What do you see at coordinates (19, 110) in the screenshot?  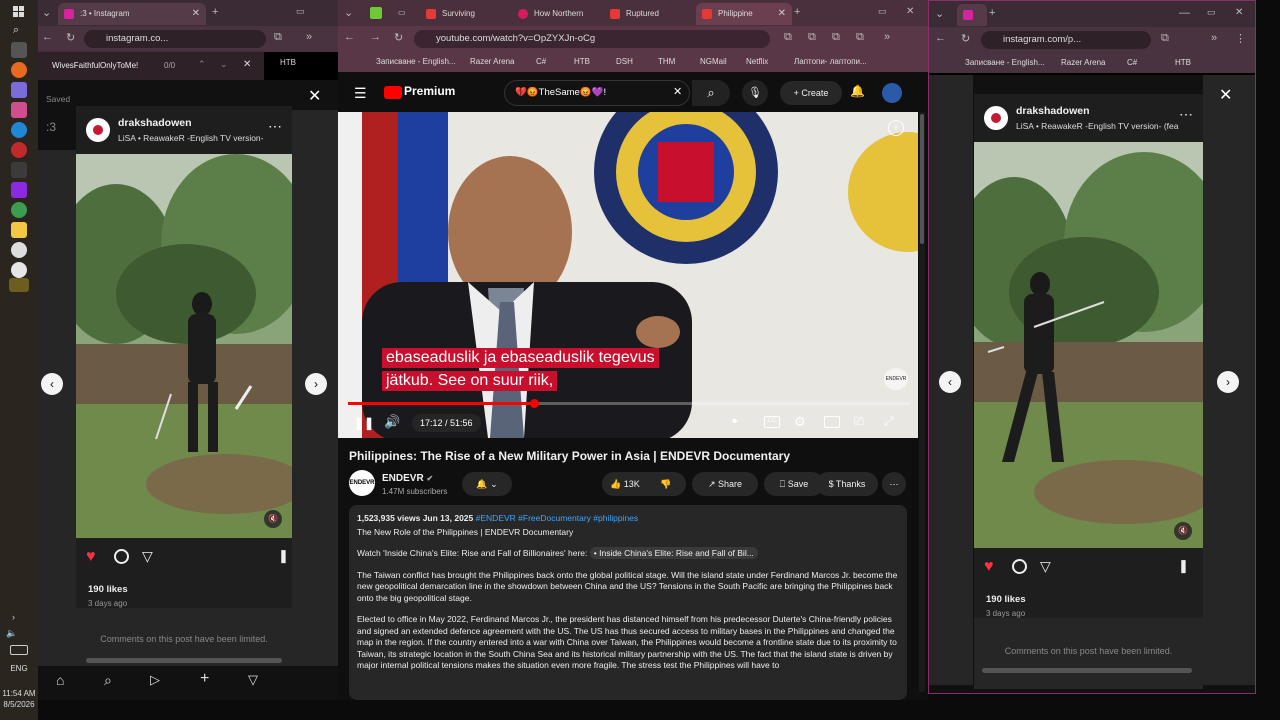 I see `photos-icon` at bounding box center [19, 110].